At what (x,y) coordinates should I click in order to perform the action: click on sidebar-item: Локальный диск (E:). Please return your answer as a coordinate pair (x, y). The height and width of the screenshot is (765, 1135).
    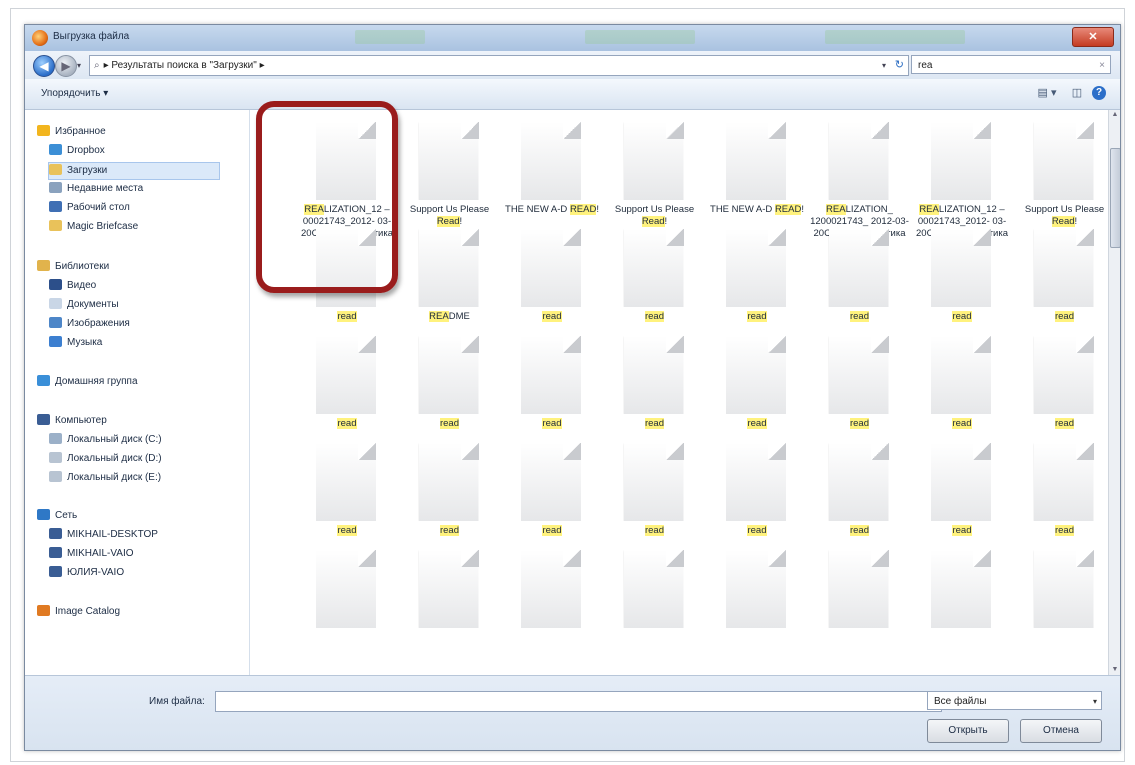
    Looking at the image, I should click on (105, 478).